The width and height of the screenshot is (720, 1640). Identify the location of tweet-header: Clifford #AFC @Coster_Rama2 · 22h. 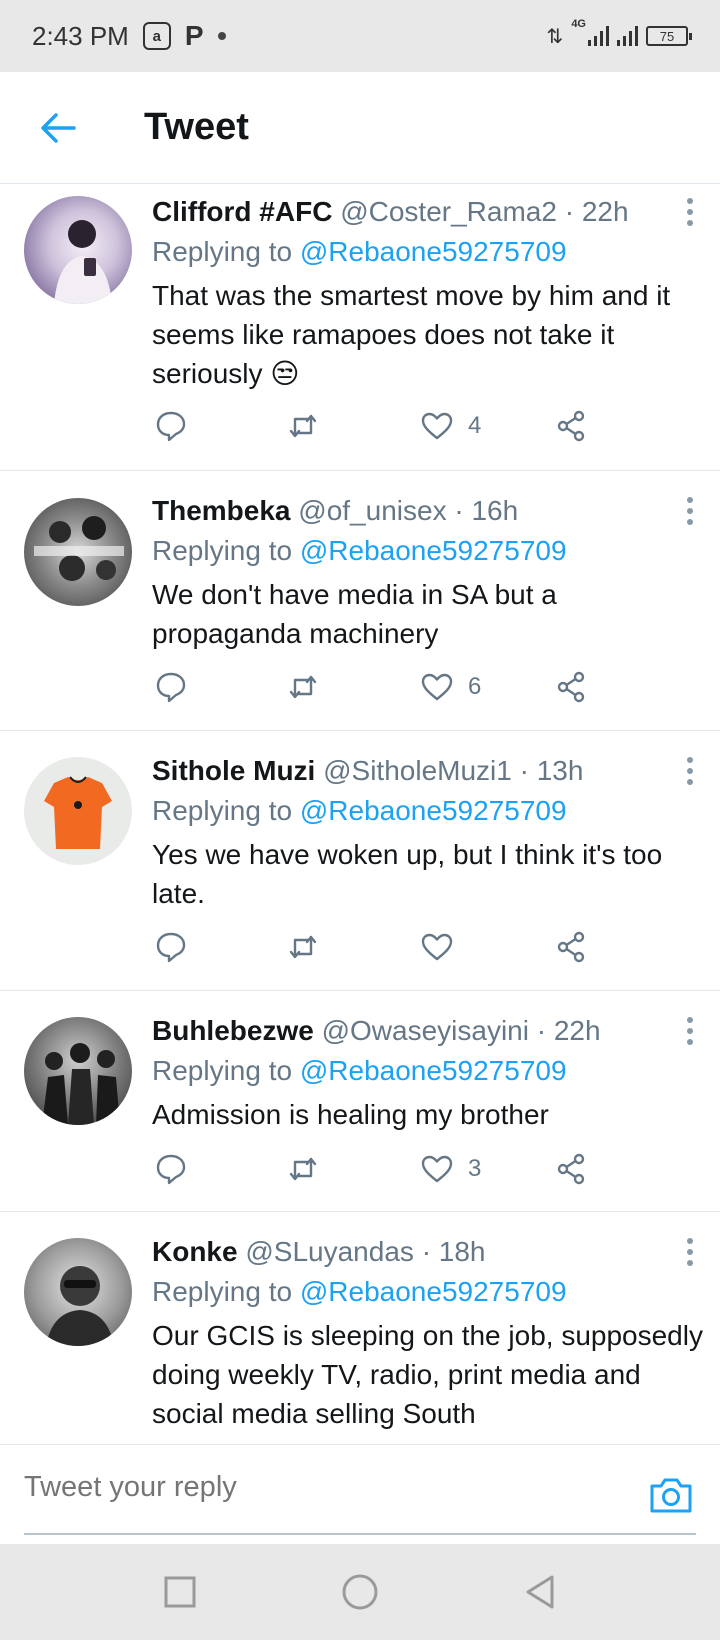
(428, 212).